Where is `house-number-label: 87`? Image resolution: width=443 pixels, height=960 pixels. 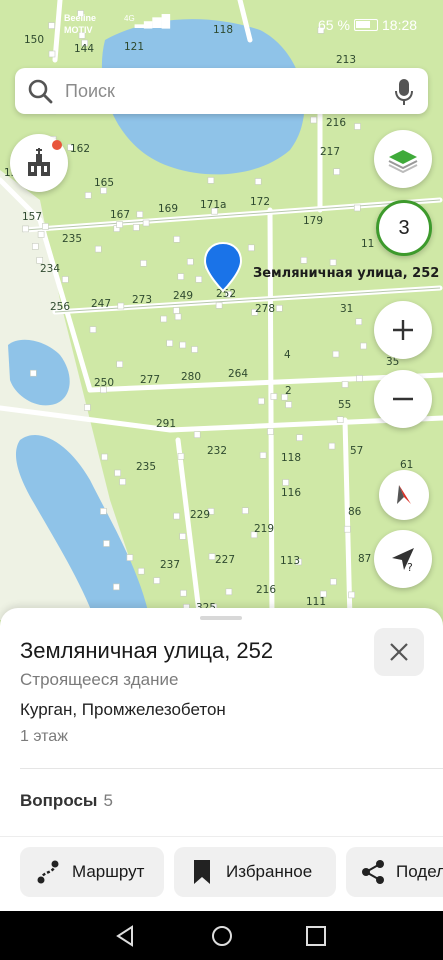 house-number-label: 87 is located at coordinates (364, 559).